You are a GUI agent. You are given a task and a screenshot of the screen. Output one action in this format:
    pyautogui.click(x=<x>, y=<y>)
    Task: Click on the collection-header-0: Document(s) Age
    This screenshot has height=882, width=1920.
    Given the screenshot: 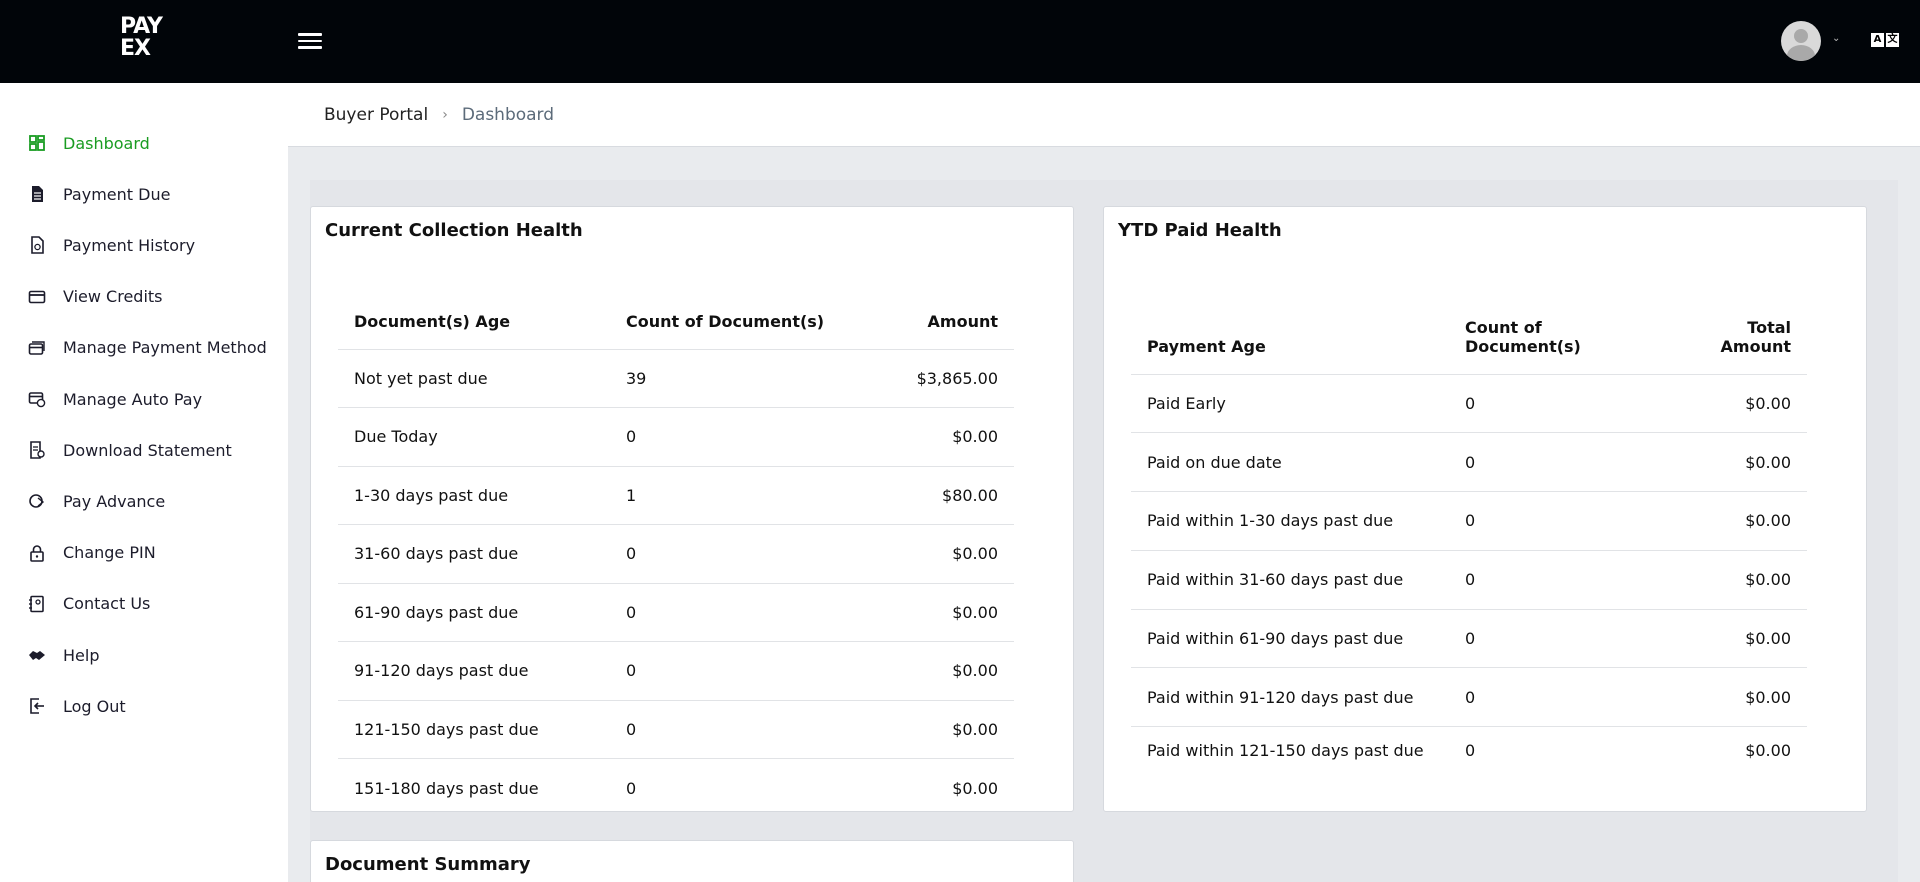 What is the action you would take?
    pyautogui.click(x=432, y=321)
    